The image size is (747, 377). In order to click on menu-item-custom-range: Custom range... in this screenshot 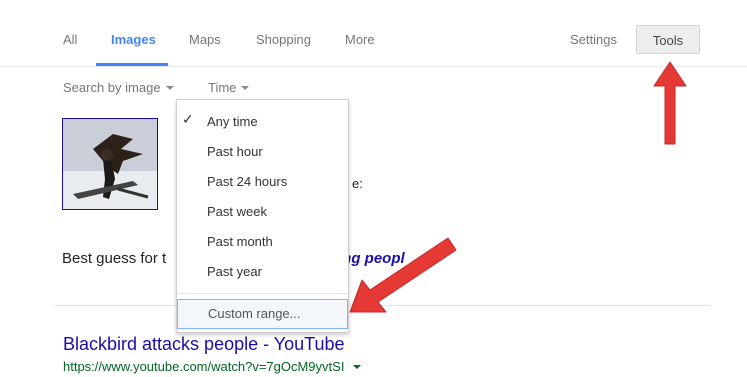, I will do `click(262, 314)`.